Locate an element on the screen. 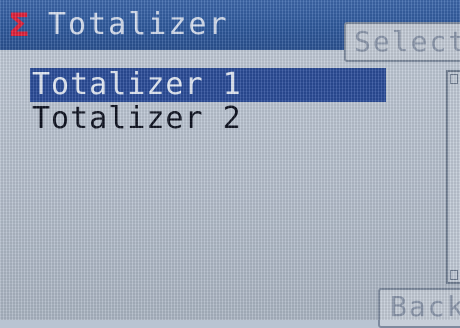  sigma-icon: Σ is located at coordinates (19, 25).